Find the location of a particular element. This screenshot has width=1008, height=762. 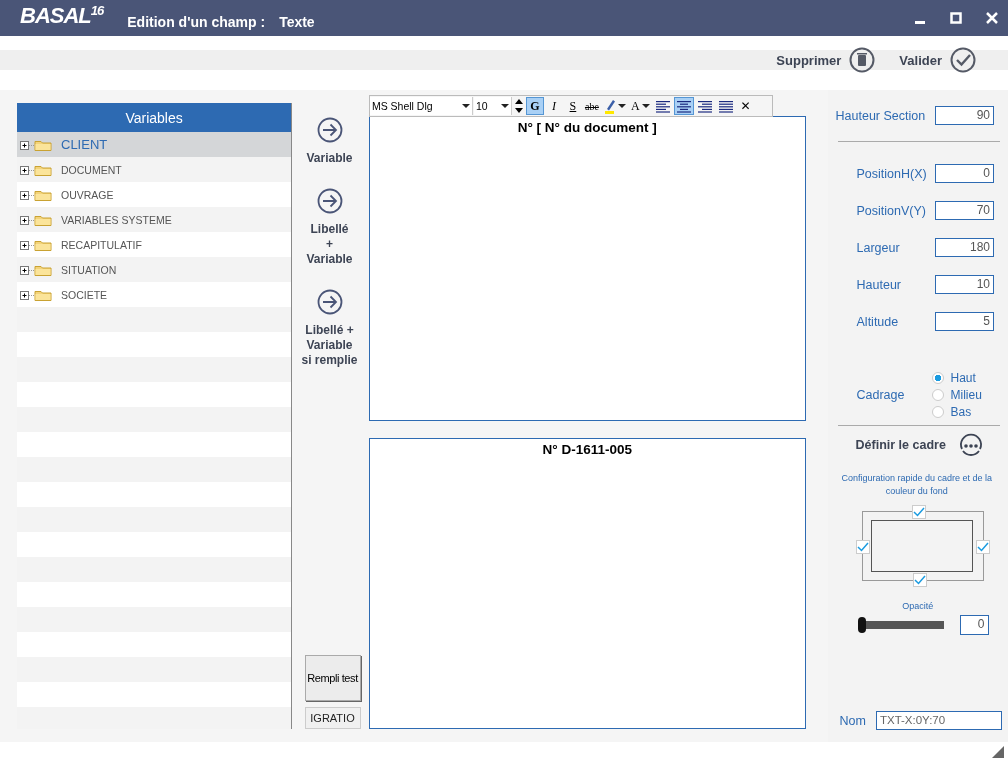

font-dropdown: MS Shell Dlg is located at coordinates (421, 106).